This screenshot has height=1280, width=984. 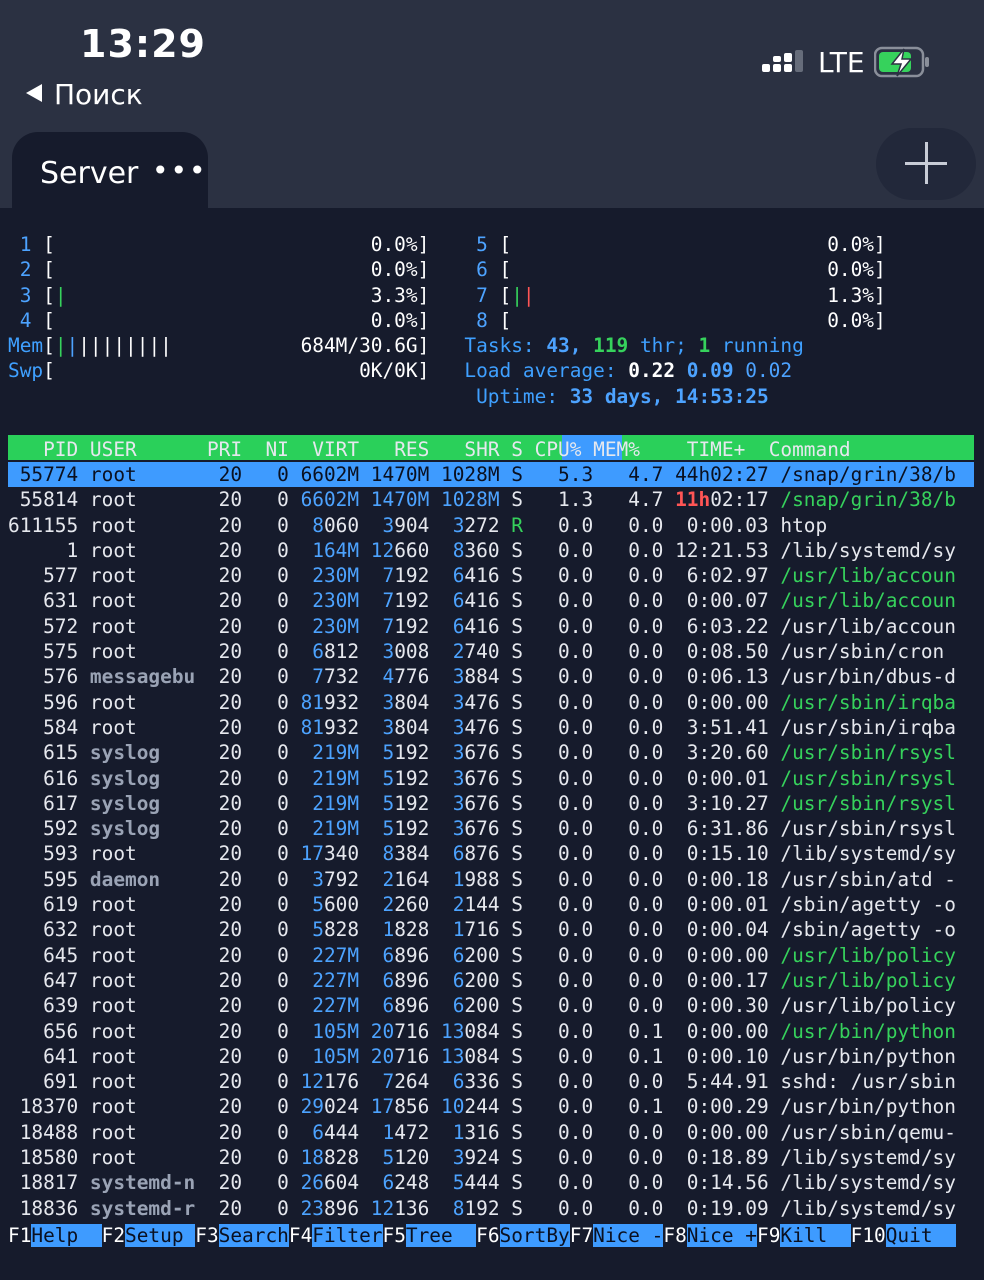 What do you see at coordinates (149, 1235) in the screenshot?
I see `fkey-f2: F2Setup` at bounding box center [149, 1235].